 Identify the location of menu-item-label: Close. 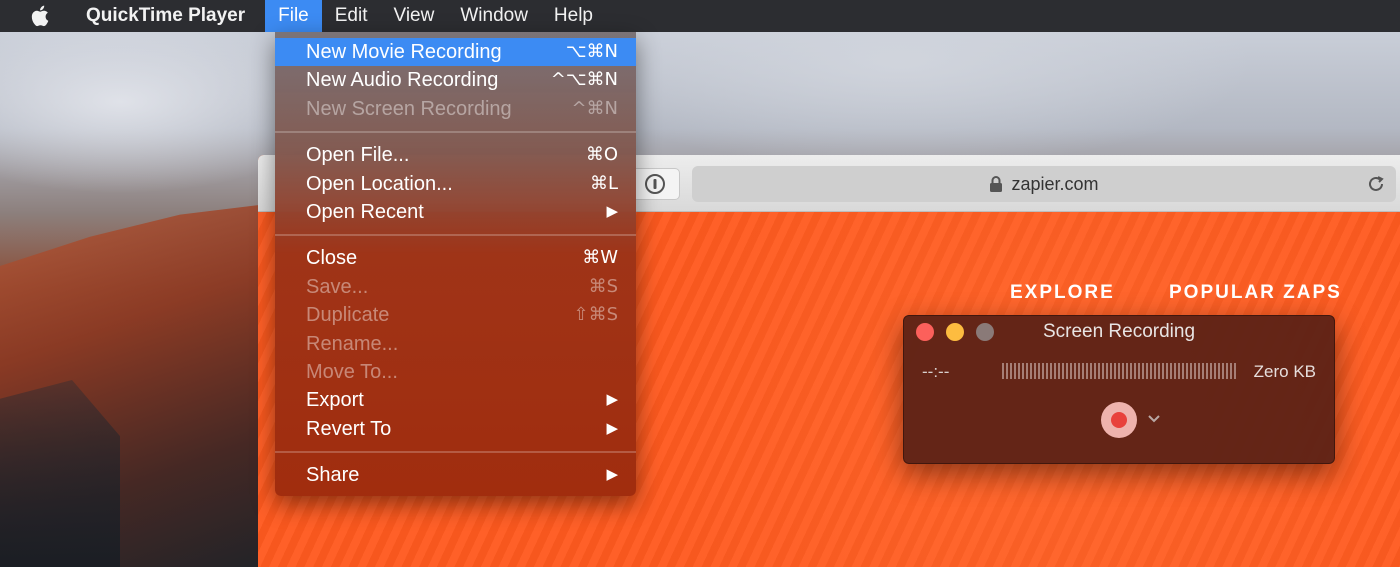
(332, 258).